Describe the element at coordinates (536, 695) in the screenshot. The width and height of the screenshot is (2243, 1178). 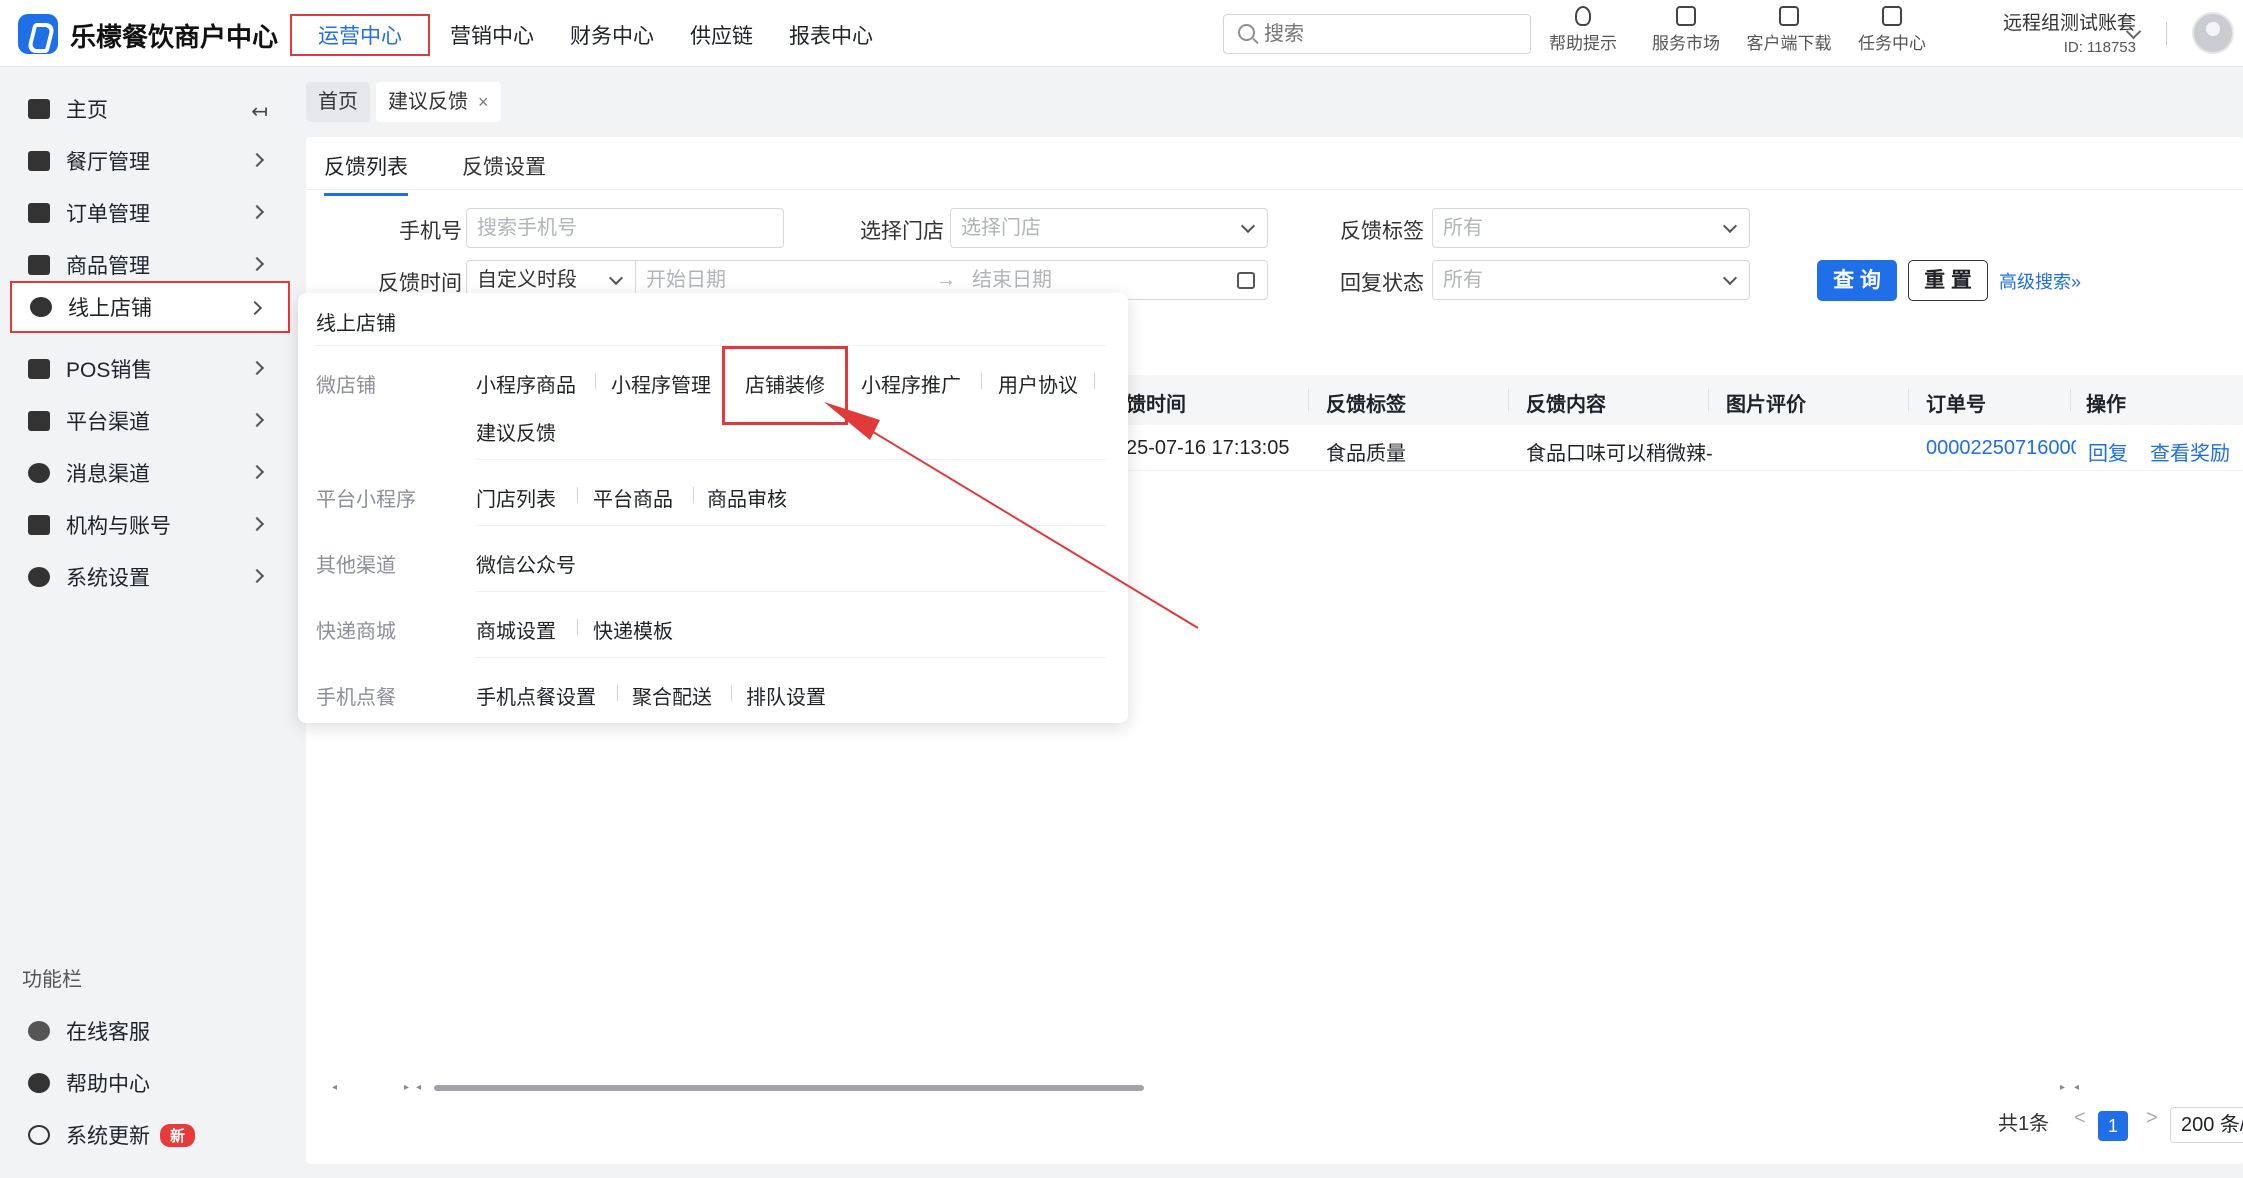
I see `menu-item-mobile-order-settings: 手机点餐设置` at that location.